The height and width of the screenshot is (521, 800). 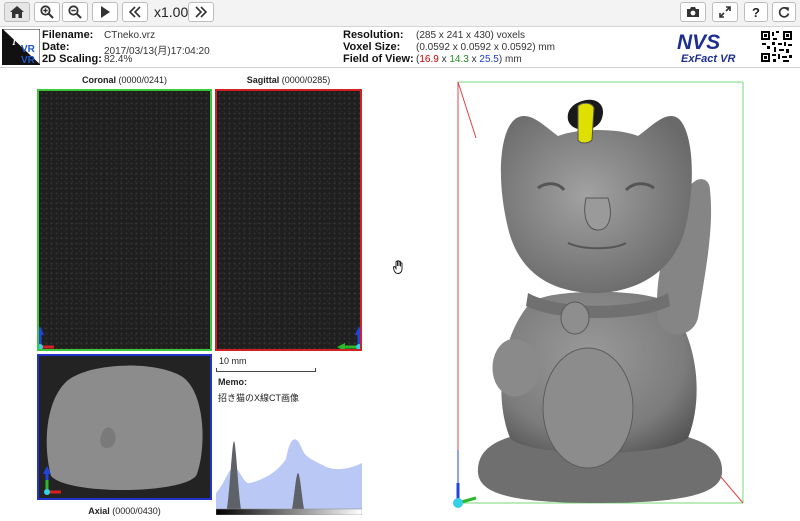 I want to click on date-label: Date:, so click(x=56, y=47).